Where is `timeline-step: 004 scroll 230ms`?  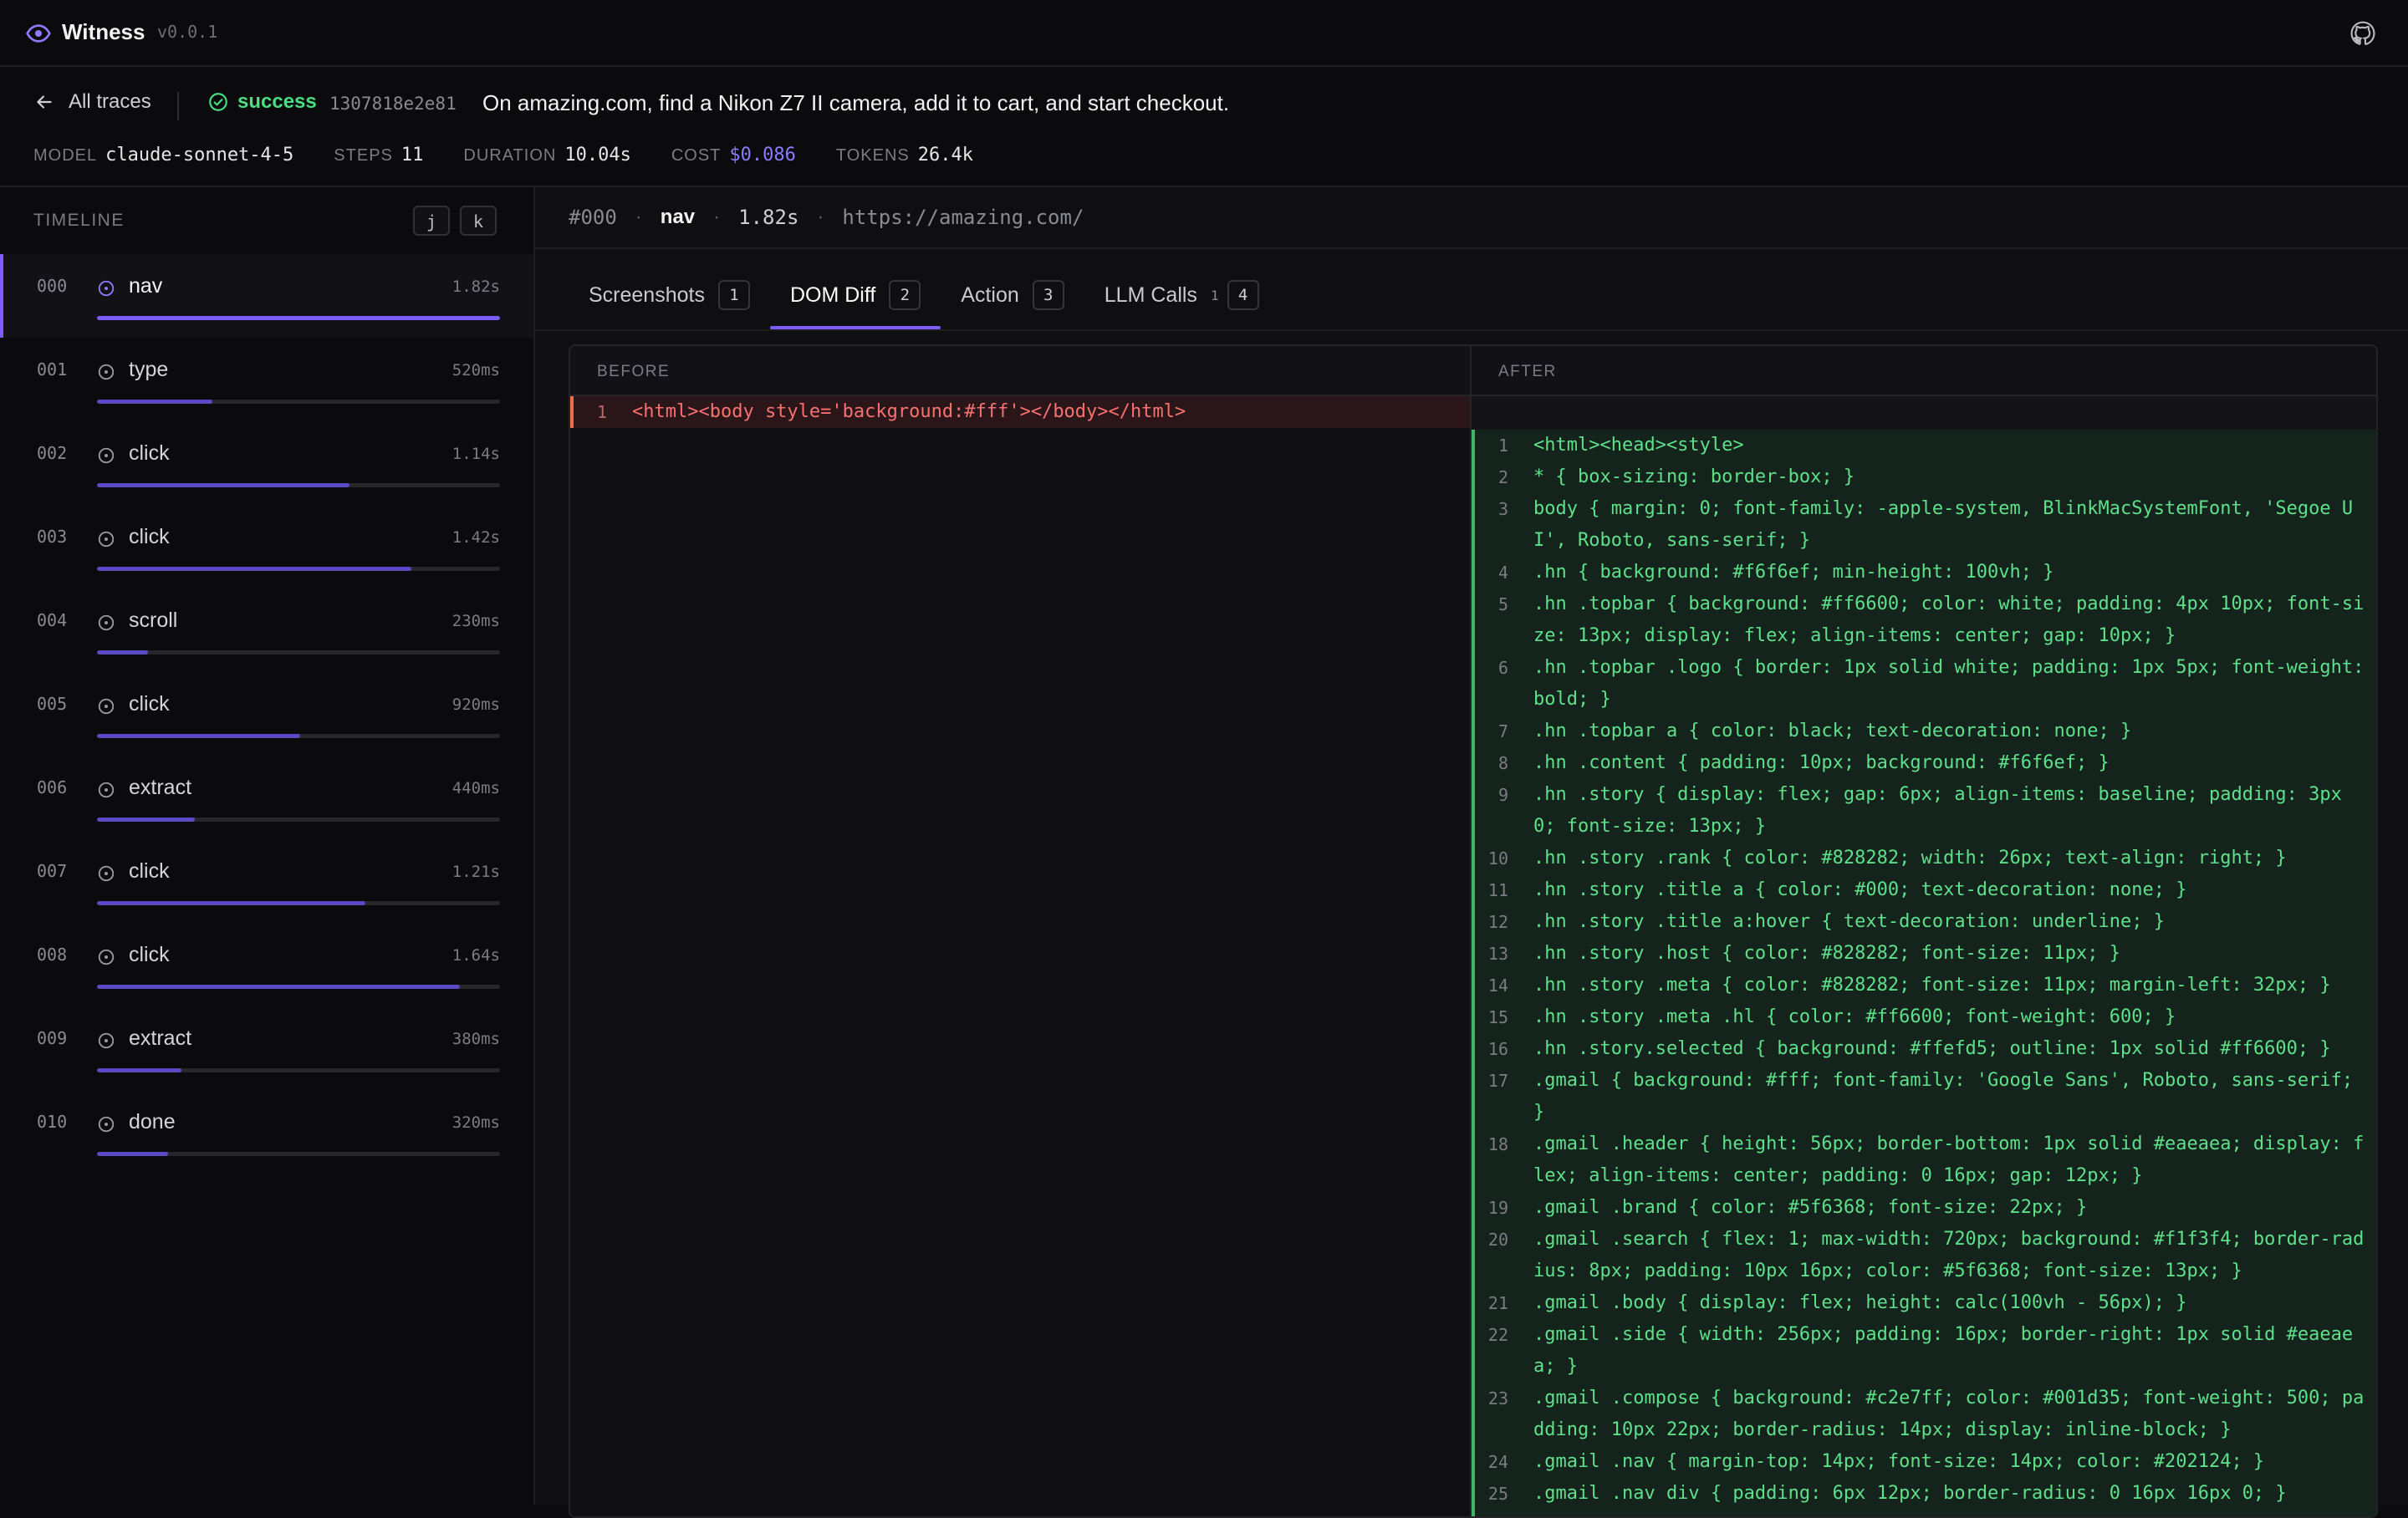
timeline-step: 004 scroll 230ms is located at coordinates (266, 630).